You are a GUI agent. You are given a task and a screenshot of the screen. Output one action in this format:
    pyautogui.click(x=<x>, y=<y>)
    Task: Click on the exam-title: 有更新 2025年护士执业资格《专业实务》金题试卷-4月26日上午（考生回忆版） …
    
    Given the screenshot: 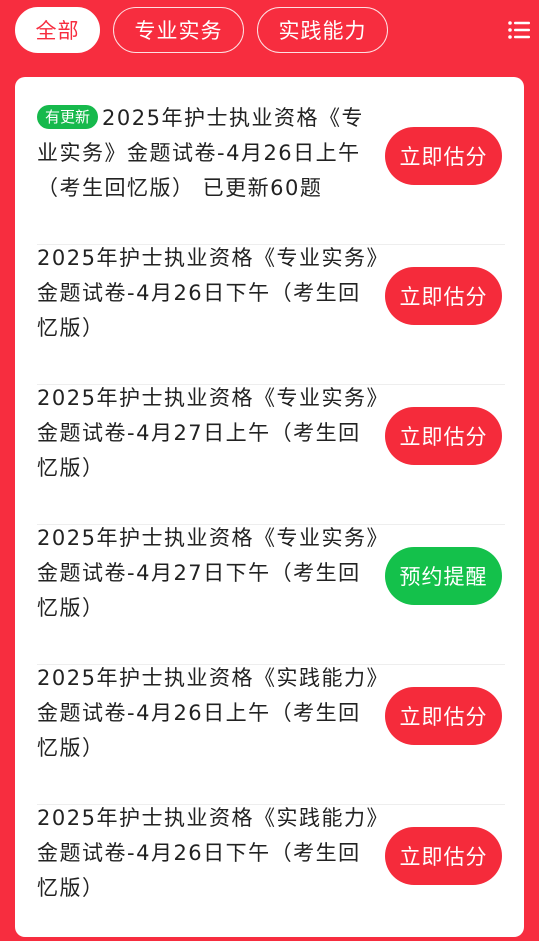 What is the action you would take?
    pyautogui.click(x=208, y=153)
    